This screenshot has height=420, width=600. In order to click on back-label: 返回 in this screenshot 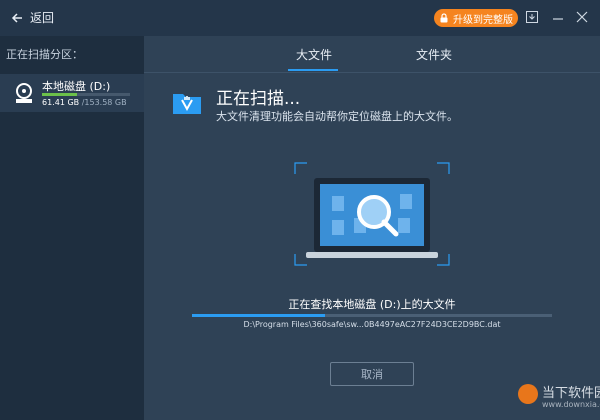, I will do `click(42, 18)`.